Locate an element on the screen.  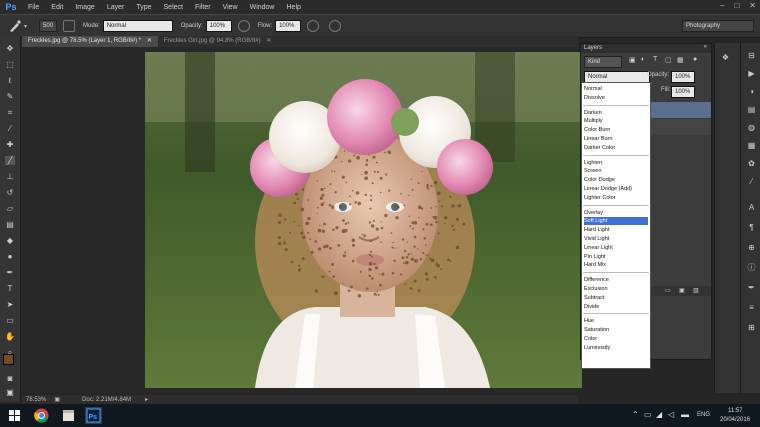
menu-window: Window is located at coordinates (262, 7).